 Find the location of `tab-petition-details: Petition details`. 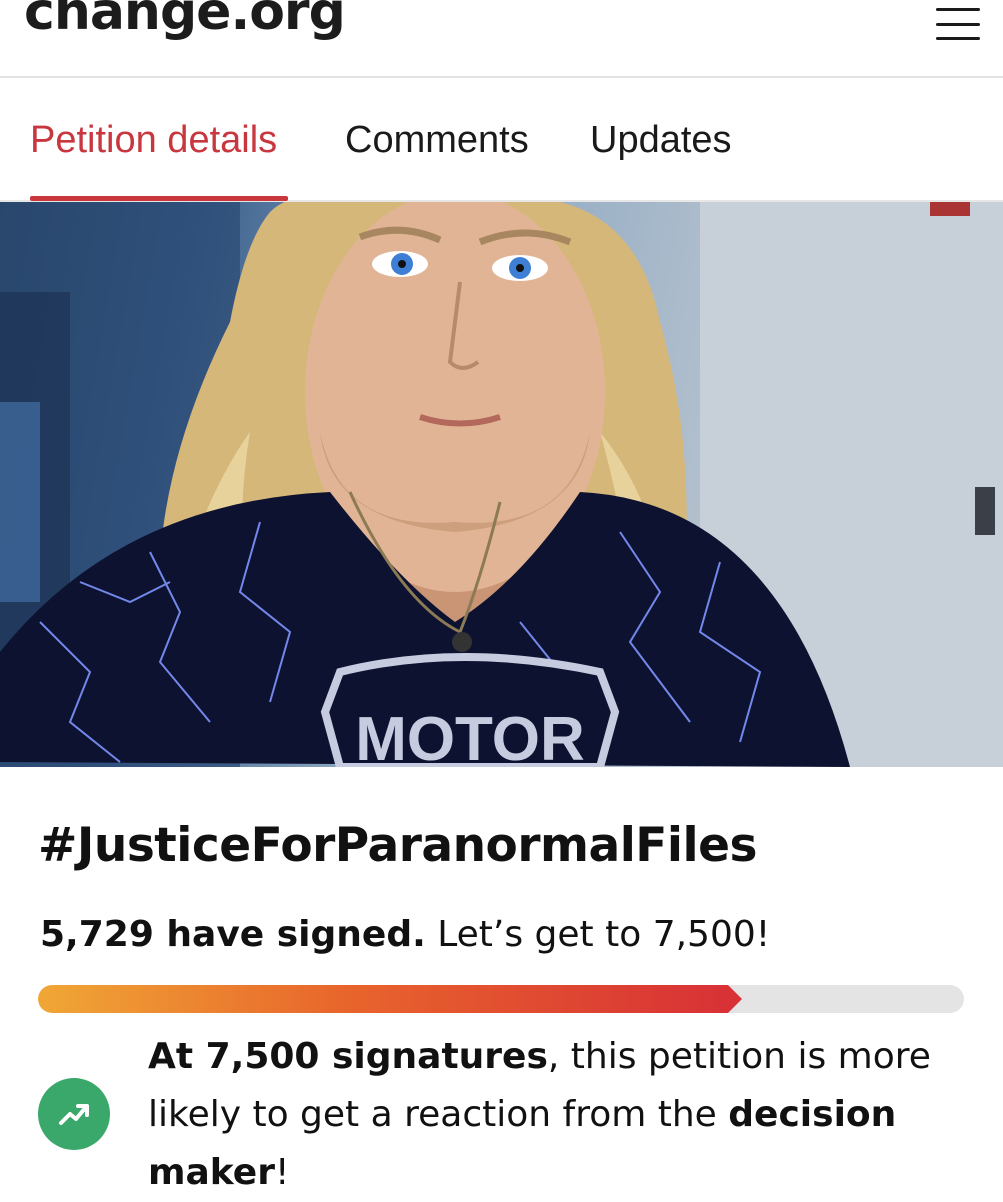

tab-petition-details: Petition details is located at coordinates (153, 141).